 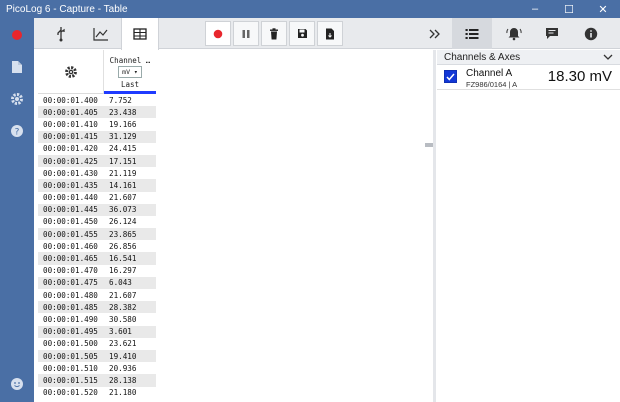 I want to click on gear-icon, so click(x=70, y=72).